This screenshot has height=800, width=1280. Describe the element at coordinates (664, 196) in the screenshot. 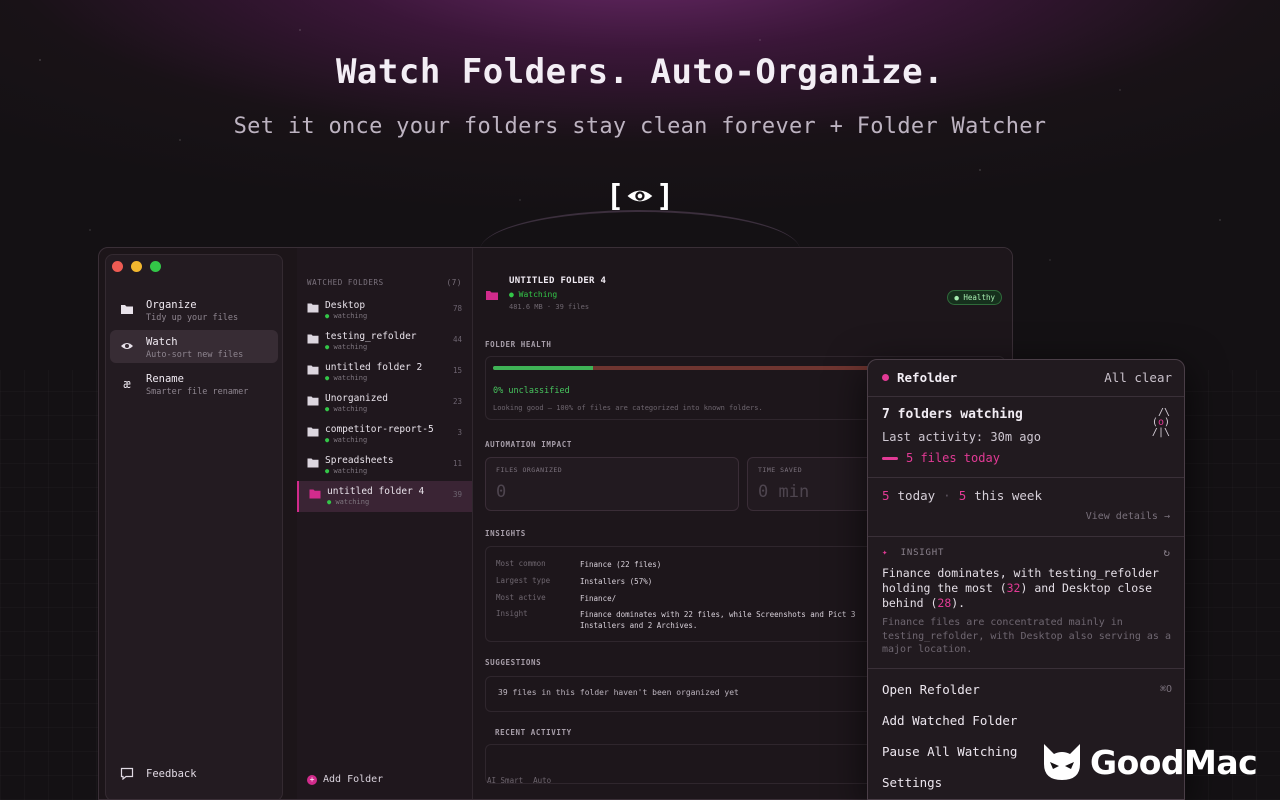

I see `bracket-right: ]` at that location.